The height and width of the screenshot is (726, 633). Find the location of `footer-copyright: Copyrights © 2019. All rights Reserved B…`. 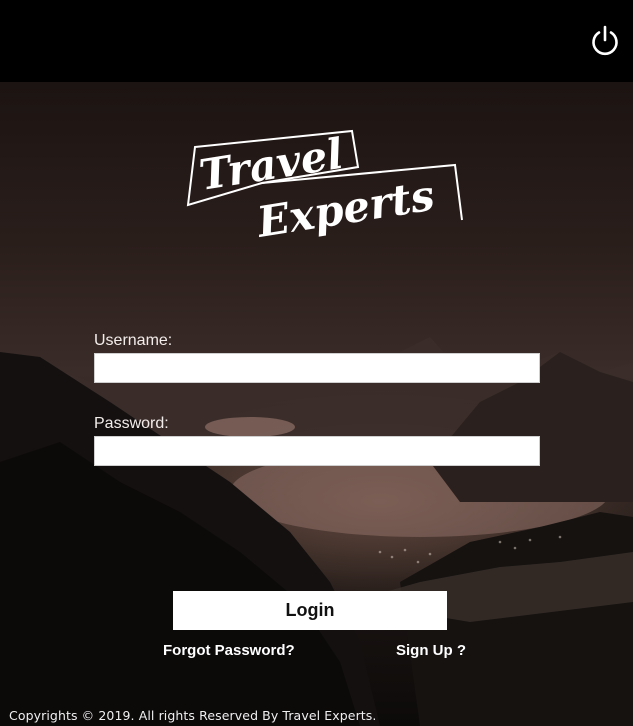

footer-copyright: Copyrights © 2019. All rights Reserved B… is located at coordinates (193, 715).